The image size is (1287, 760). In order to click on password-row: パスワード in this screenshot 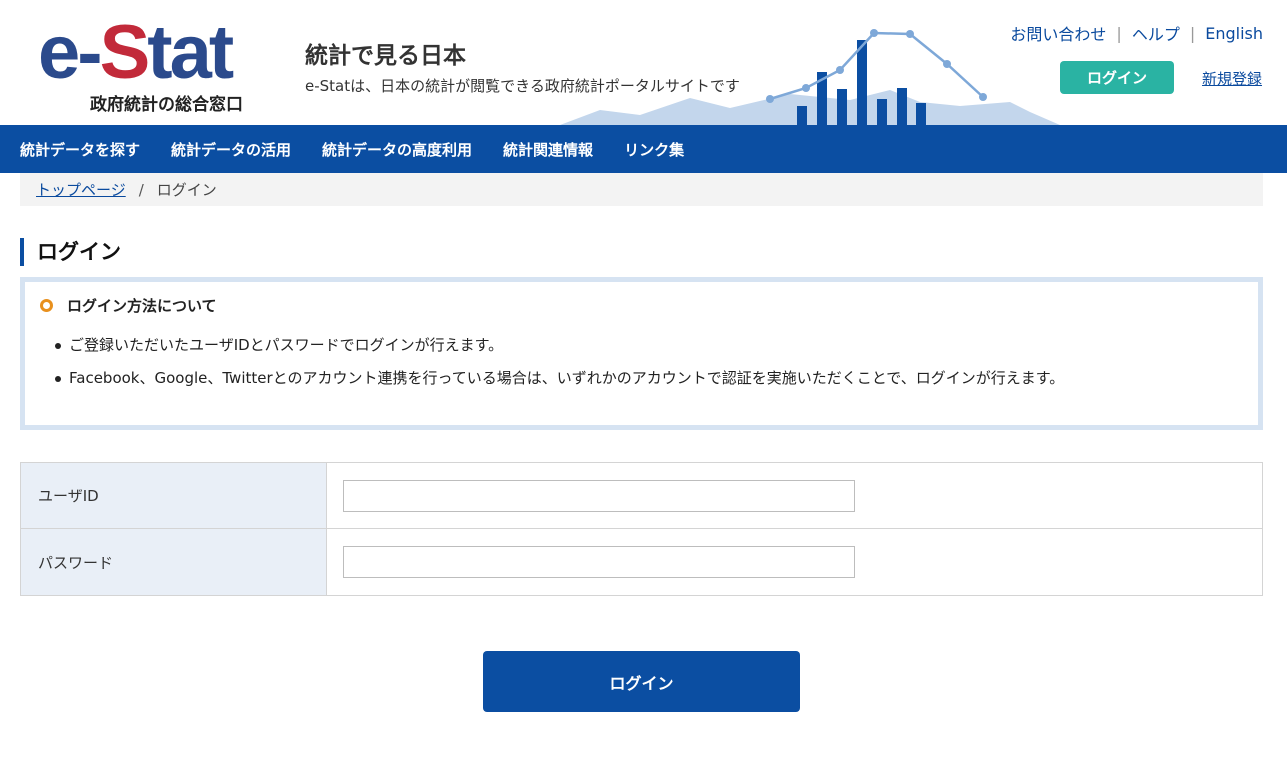, I will do `click(641, 562)`.